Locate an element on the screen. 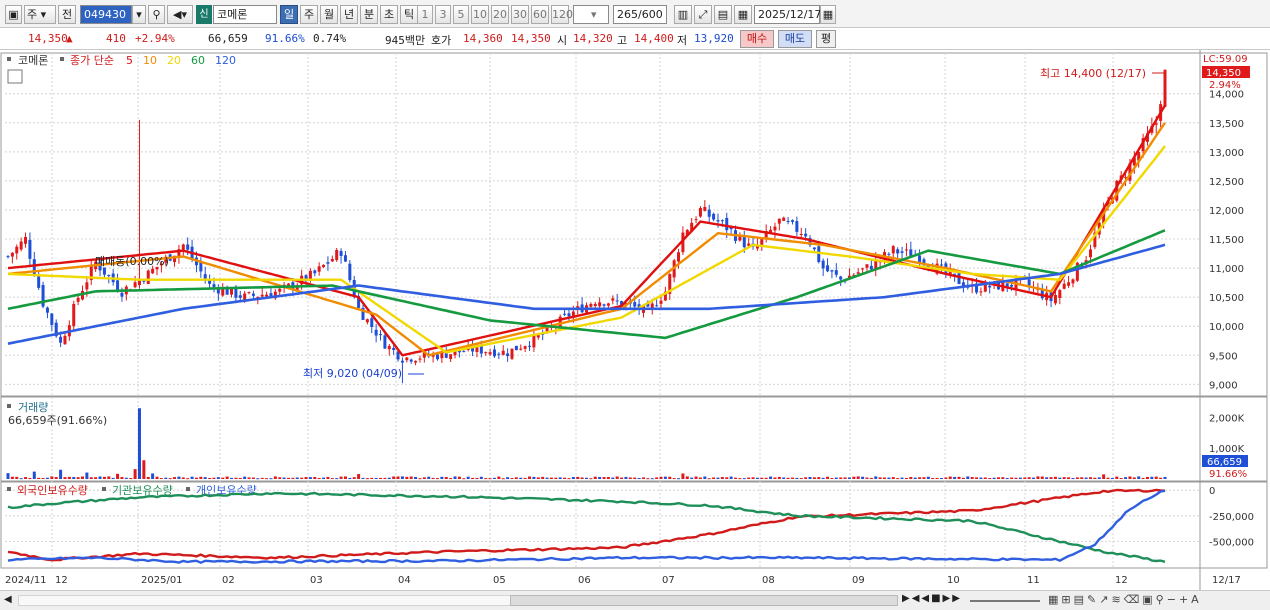 The image size is (1270, 610). period-tab: 틱 is located at coordinates (409, 14).